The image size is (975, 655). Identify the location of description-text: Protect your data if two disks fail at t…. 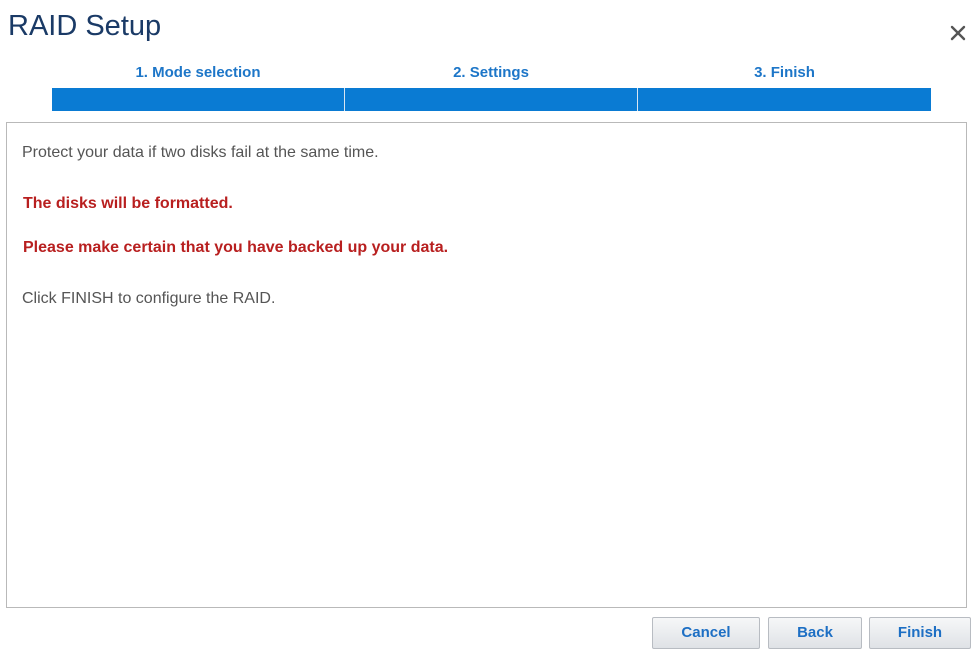
(200, 152).